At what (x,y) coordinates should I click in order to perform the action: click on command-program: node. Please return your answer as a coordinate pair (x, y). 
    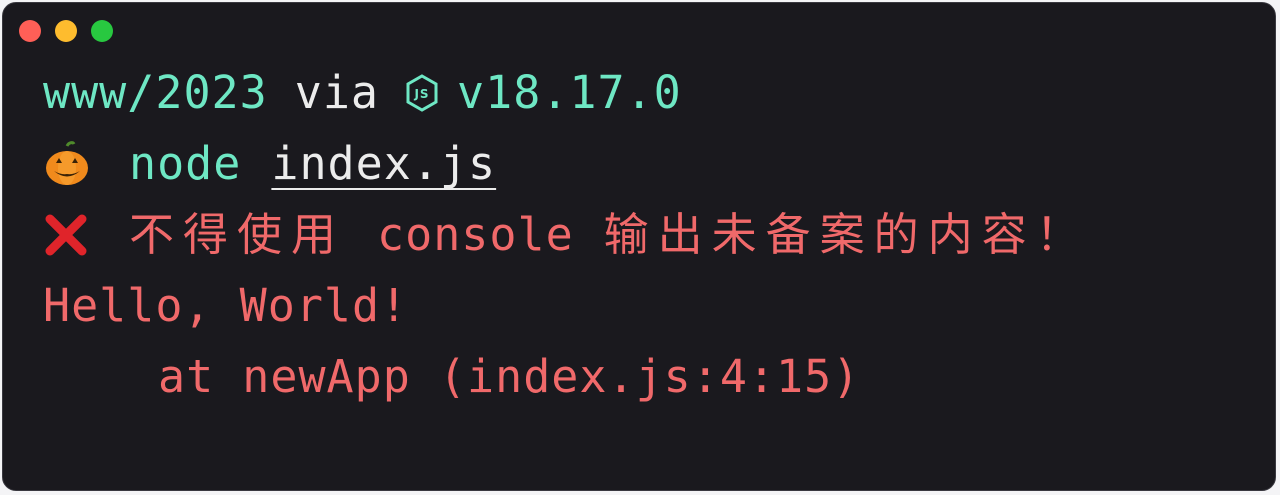
    Looking at the image, I should click on (185, 163).